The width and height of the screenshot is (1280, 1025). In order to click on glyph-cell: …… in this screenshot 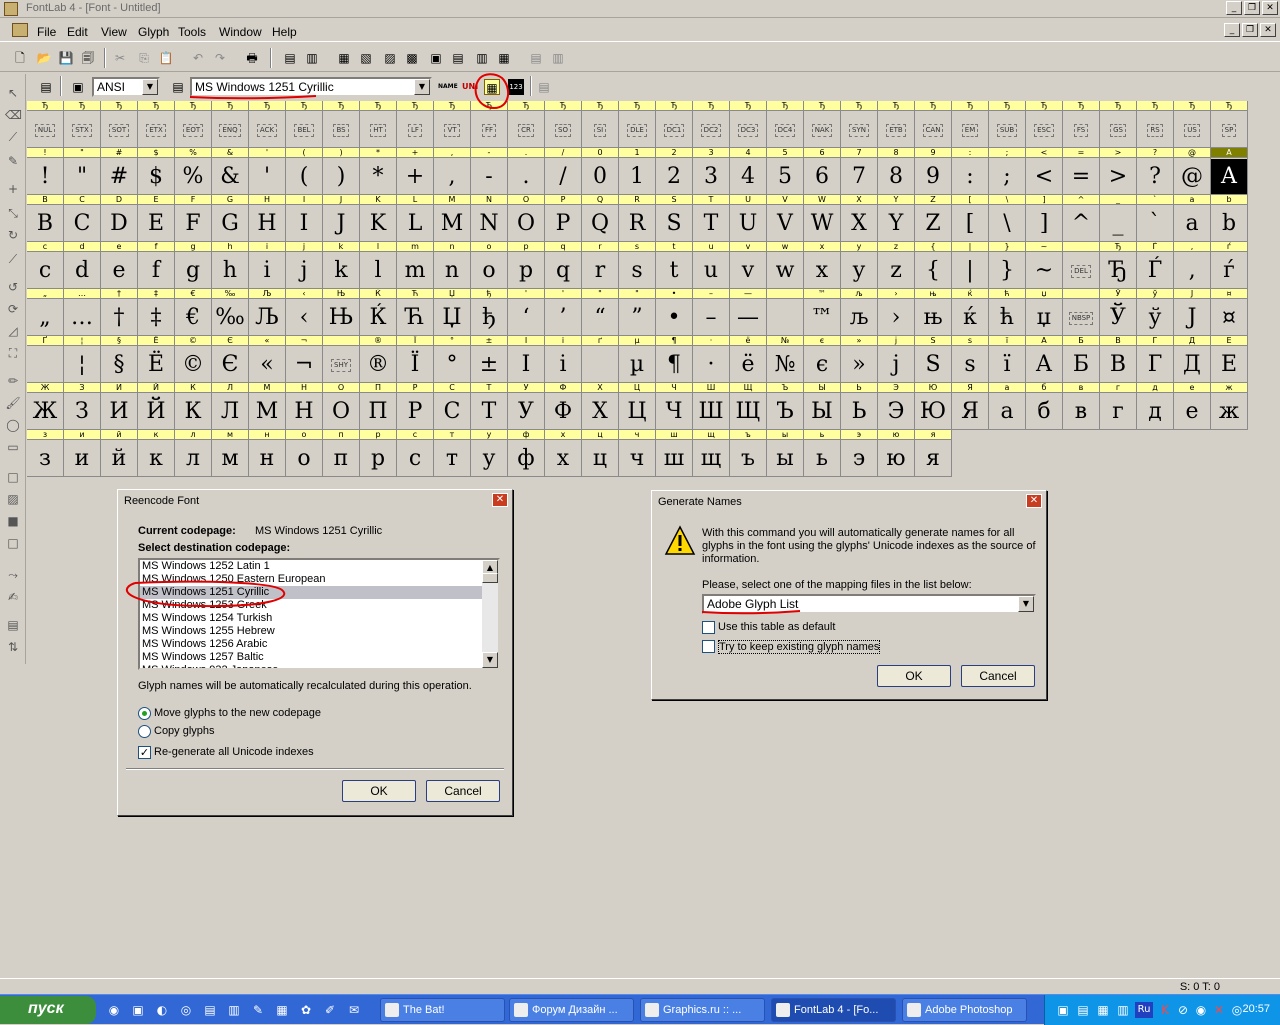, I will do `click(82, 312)`.